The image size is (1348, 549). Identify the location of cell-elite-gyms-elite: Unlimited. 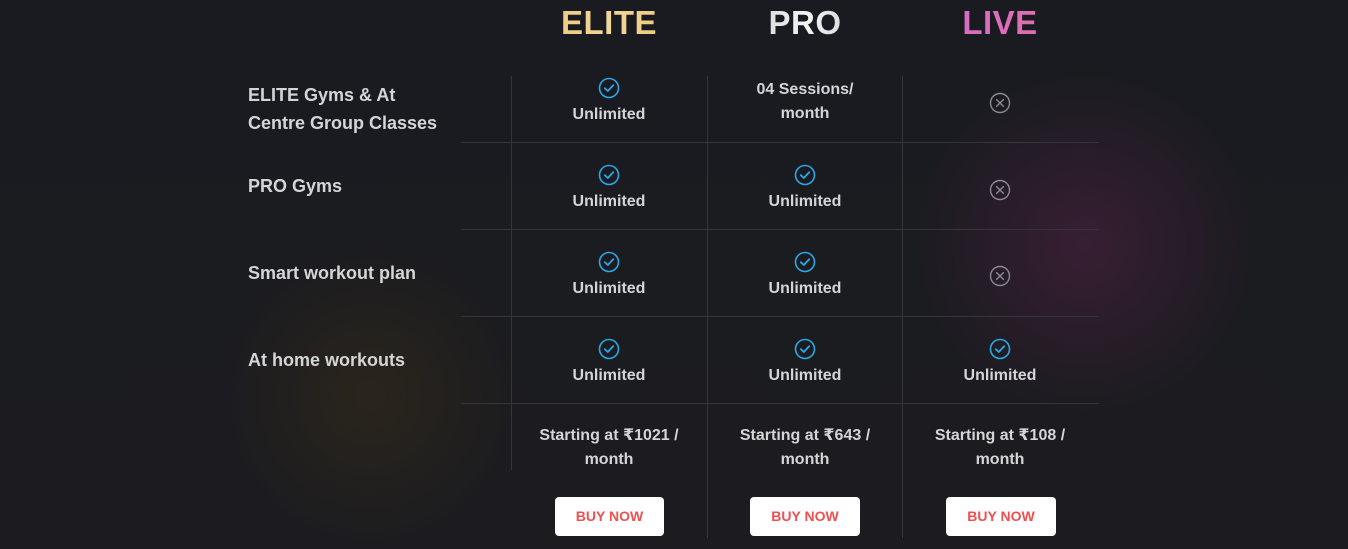
(609, 102).